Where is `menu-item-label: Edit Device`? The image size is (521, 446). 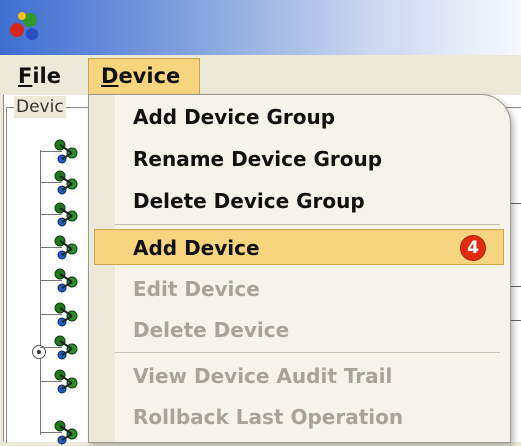
menu-item-label: Edit Device is located at coordinates (196, 289).